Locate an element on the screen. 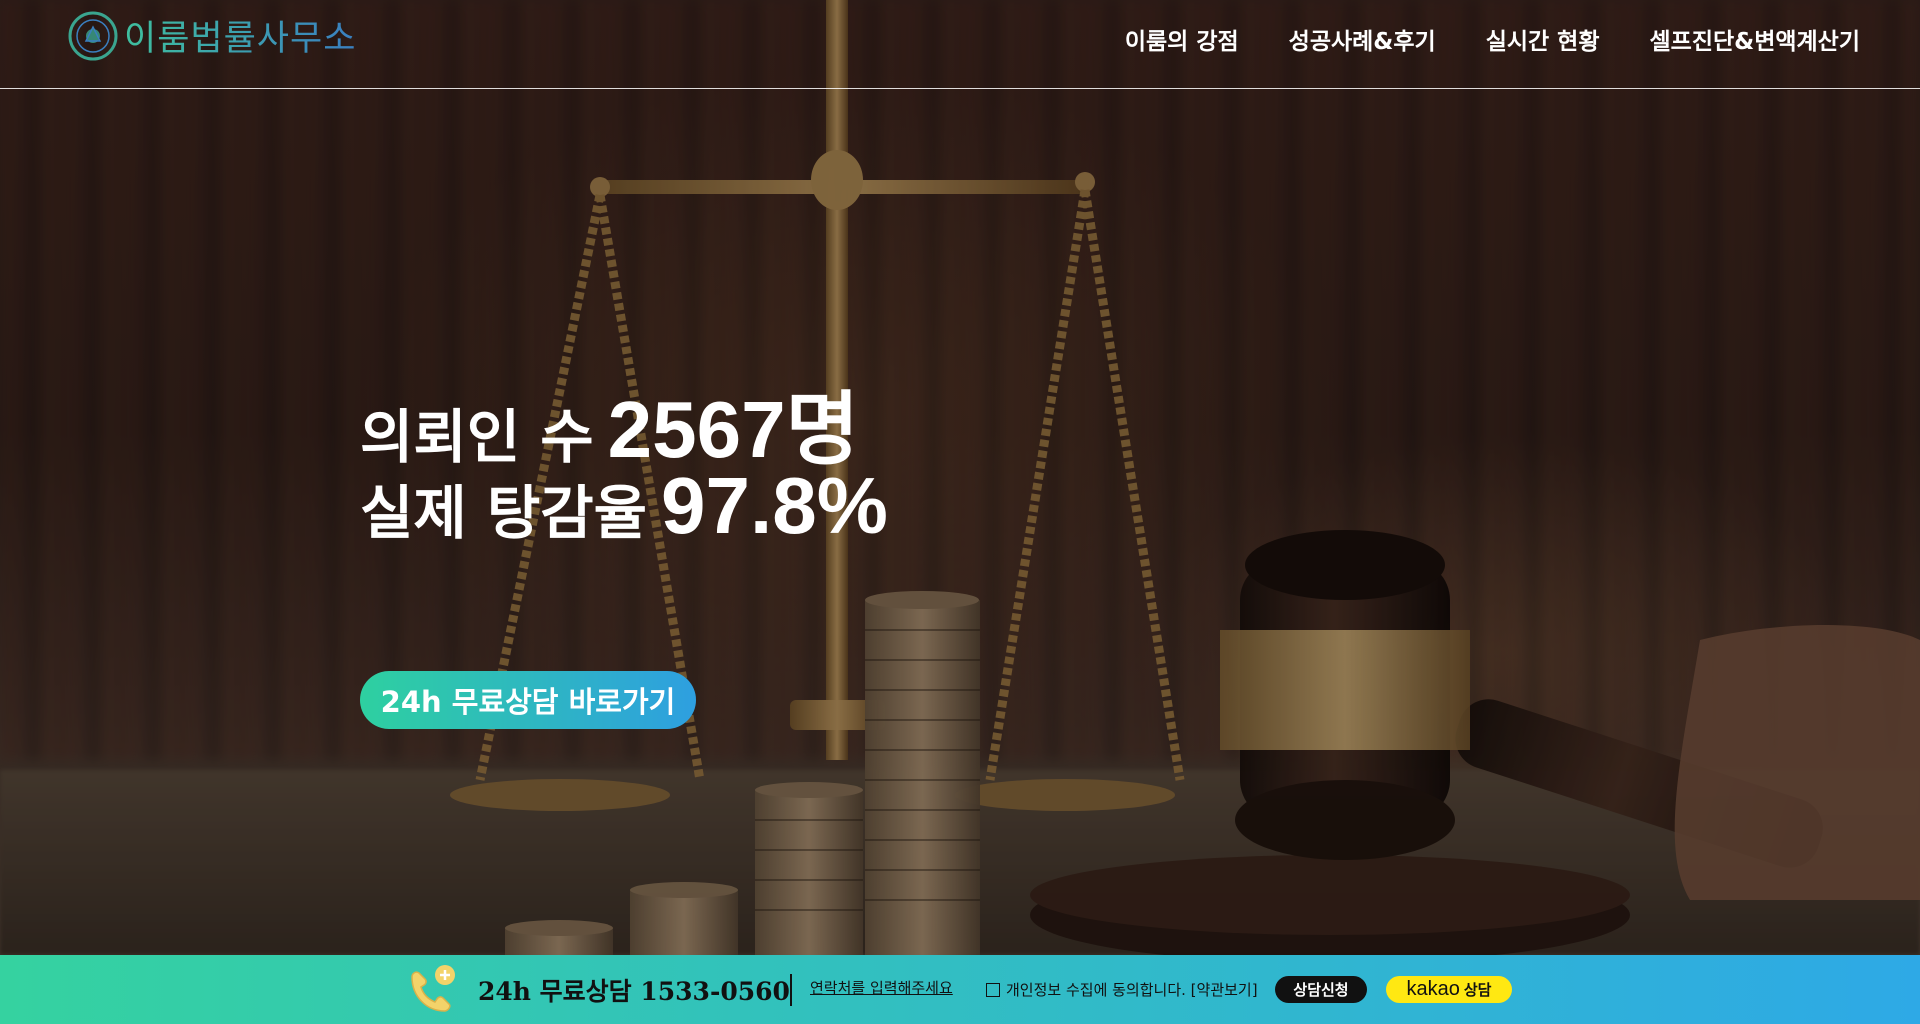 This screenshot has height=1024, width=1920. hero-headline: 의뢰인 수 2567명 실제 탕감율 97.8% is located at coordinates (624, 460).